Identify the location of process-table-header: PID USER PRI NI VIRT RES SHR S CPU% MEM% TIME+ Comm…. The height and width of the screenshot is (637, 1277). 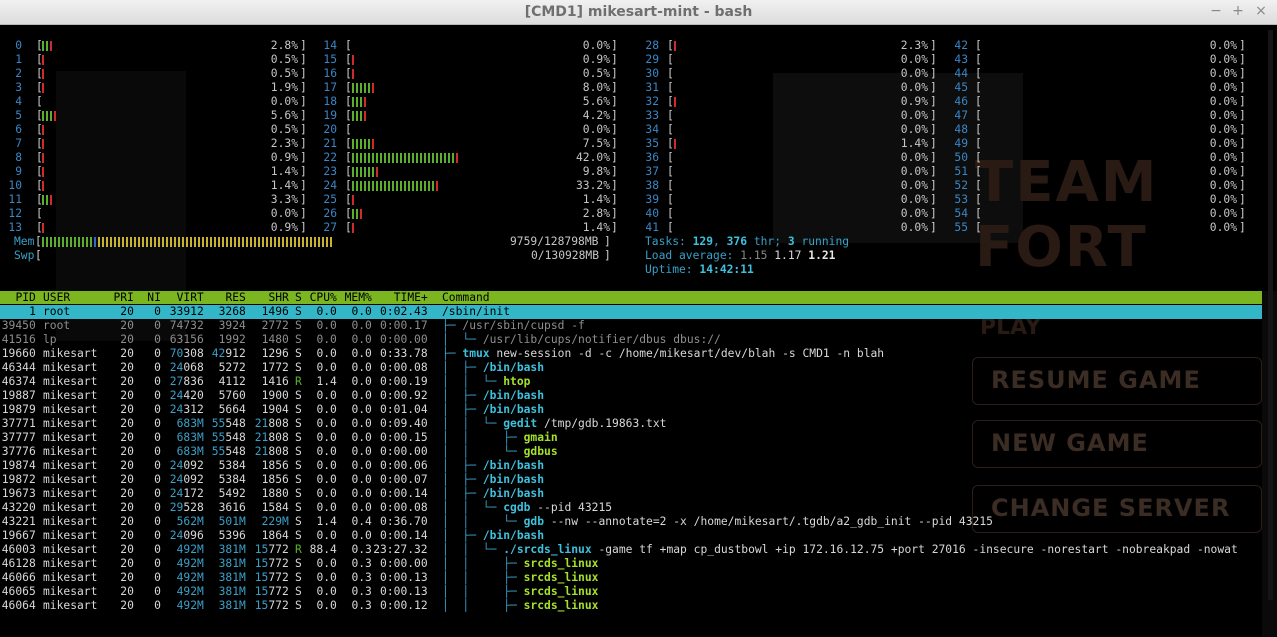
(631, 297).